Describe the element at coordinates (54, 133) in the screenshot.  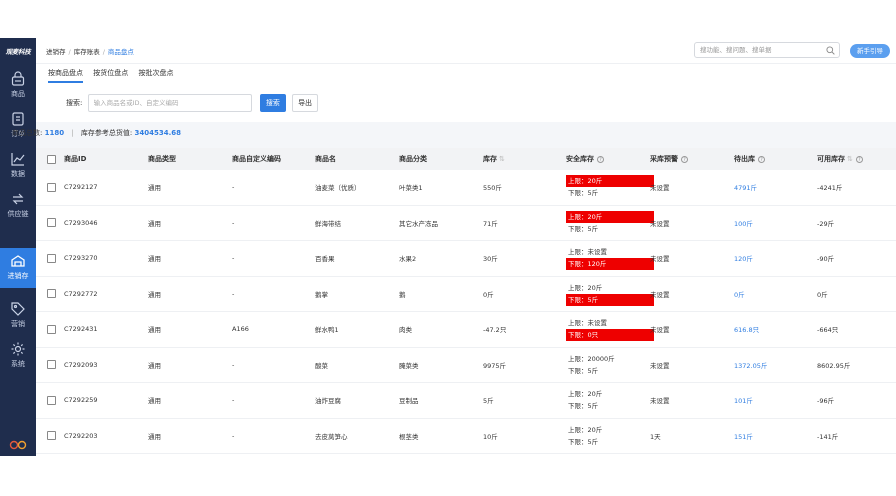
I see `total-value: 1180` at that location.